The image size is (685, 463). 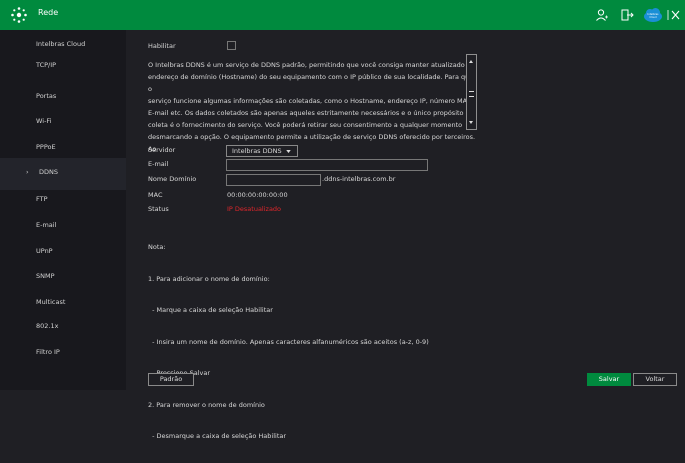 I want to click on sidebar-item-filtro-ip: Filtro IP, so click(x=63, y=354).